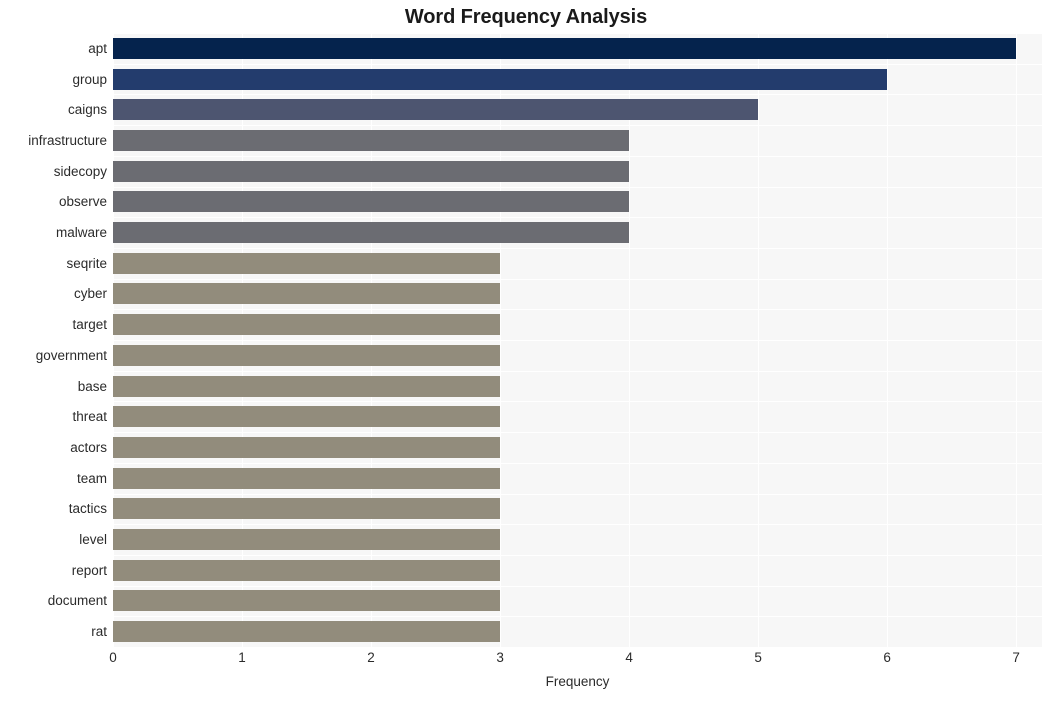 This screenshot has height=701, width=1052. What do you see at coordinates (1016, 657) in the screenshot?
I see `x-axis-tick-label: 7` at bounding box center [1016, 657].